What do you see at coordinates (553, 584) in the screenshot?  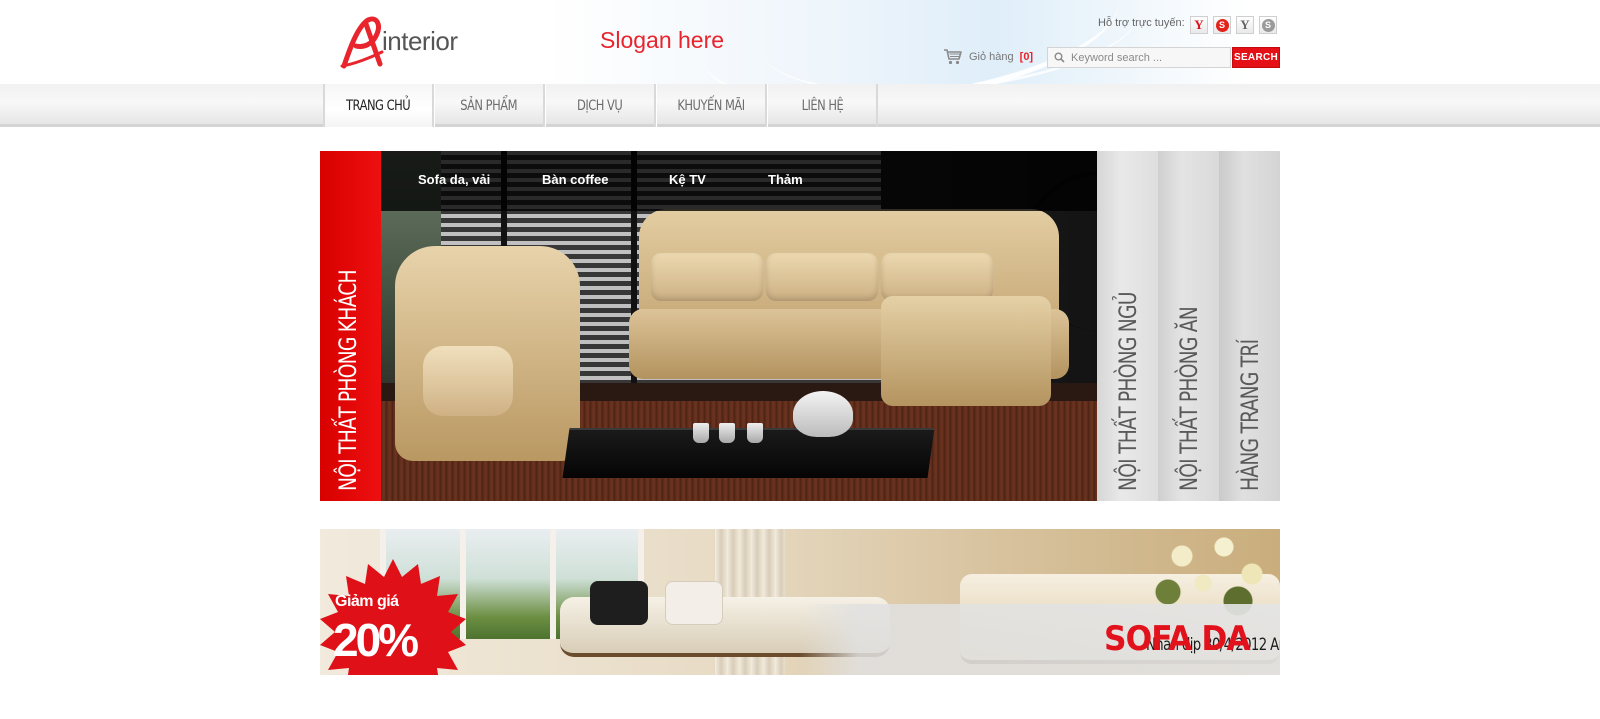 I see `banner-window-frame` at bounding box center [553, 584].